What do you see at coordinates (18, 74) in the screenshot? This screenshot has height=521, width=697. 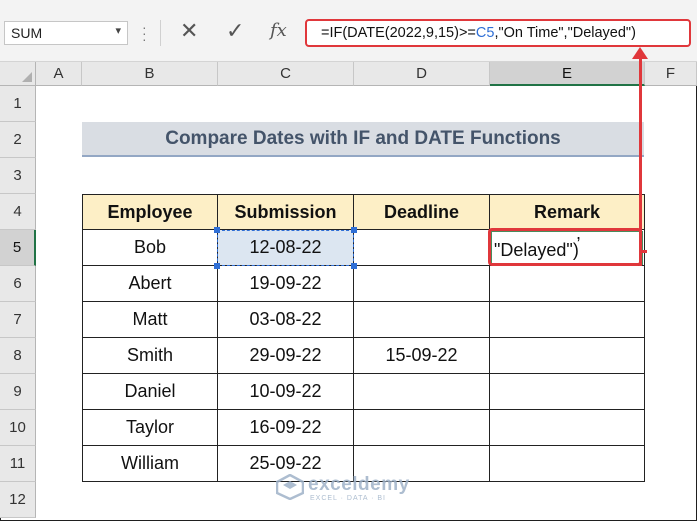 I see `select-all-corner` at bounding box center [18, 74].